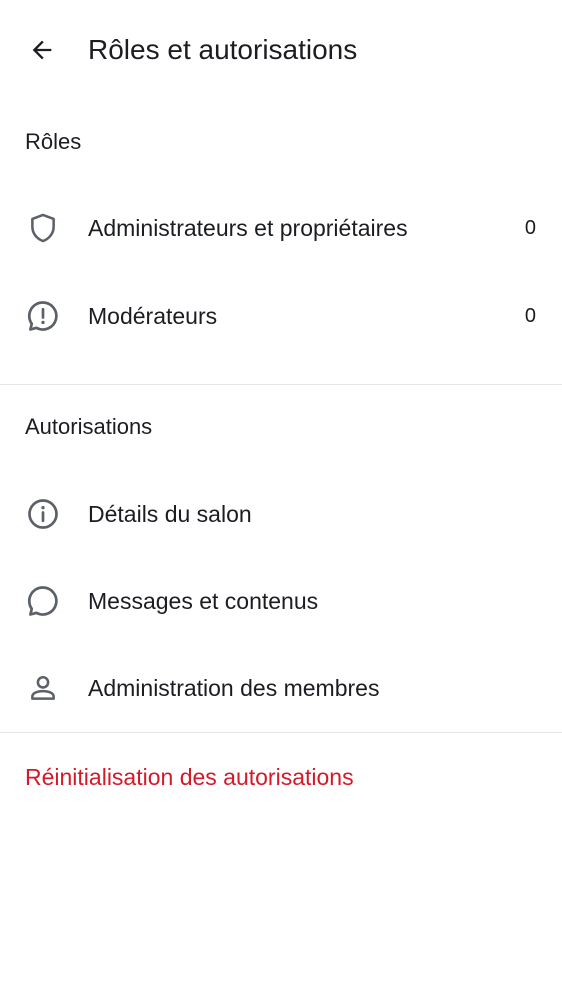 The height and width of the screenshot is (1000, 562). Describe the element at coordinates (53, 141) in the screenshot. I see `roles-section-header: Rôles` at that location.